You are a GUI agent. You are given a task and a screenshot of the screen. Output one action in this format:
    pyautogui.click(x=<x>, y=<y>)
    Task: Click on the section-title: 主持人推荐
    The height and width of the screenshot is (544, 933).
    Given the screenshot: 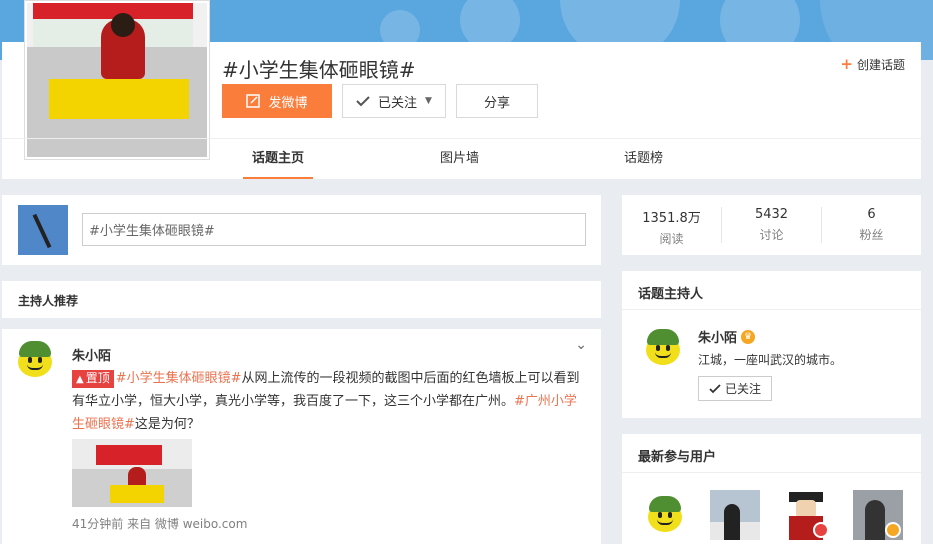 What is the action you would take?
    pyautogui.click(x=48, y=301)
    